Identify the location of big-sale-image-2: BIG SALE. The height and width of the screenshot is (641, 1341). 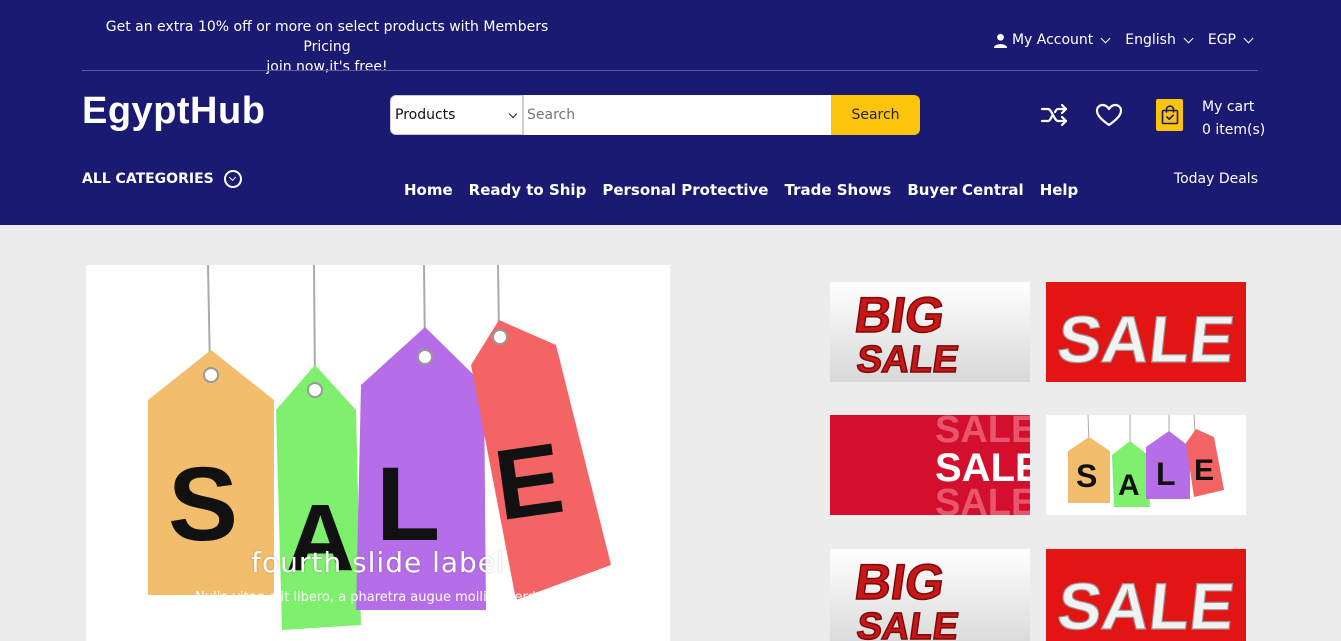
(930, 595).